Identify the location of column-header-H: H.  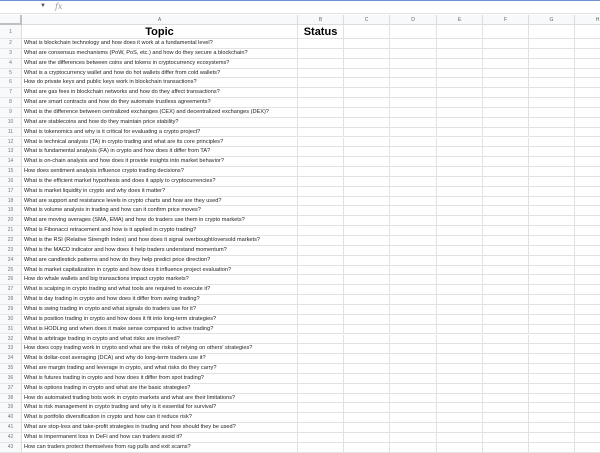
(587, 20).